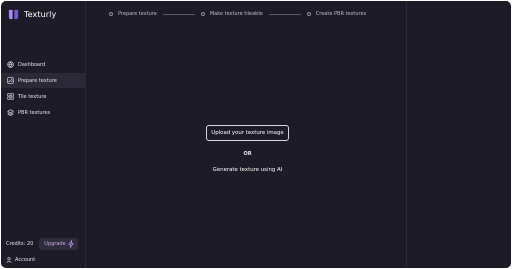 The width and height of the screenshot is (512, 269). What do you see at coordinates (37, 80) in the screenshot?
I see `sidebar-item-label: Prepare texture` at bounding box center [37, 80].